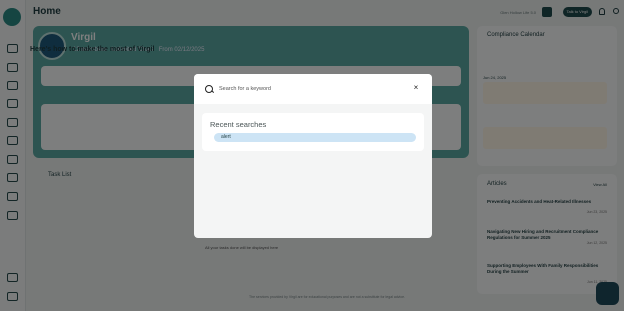  What do you see at coordinates (313, 132) in the screenshot?
I see `recent-searches: Recent searches alert` at bounding box center [313, 132].